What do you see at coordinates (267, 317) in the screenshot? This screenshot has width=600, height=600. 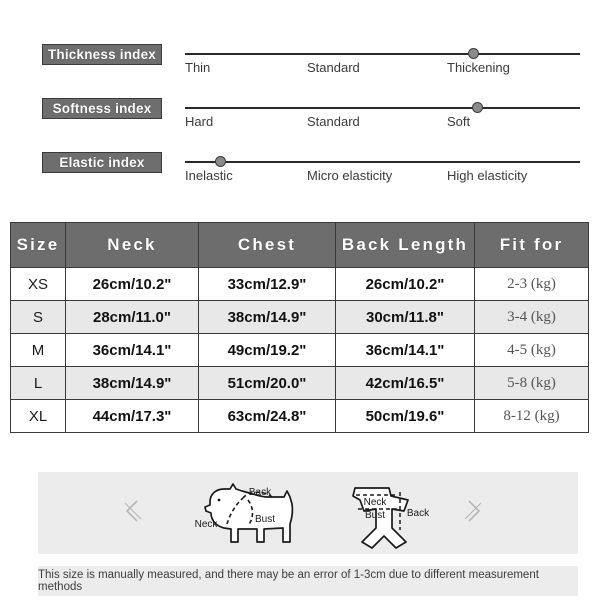 I see `cell-chest: 38cm/14.9"` at bounding box center [267, 317].